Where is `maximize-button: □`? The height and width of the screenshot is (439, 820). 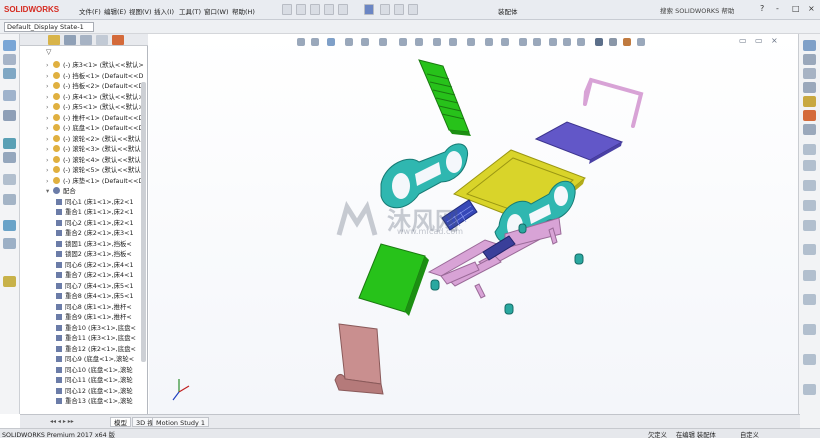 maximize-button: □ is located at coordinates (796, 8).